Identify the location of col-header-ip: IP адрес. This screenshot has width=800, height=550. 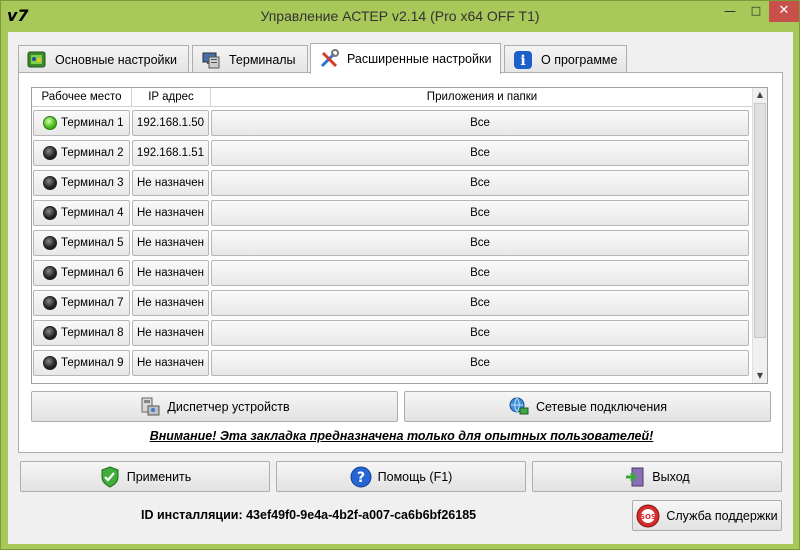
(171, 97).